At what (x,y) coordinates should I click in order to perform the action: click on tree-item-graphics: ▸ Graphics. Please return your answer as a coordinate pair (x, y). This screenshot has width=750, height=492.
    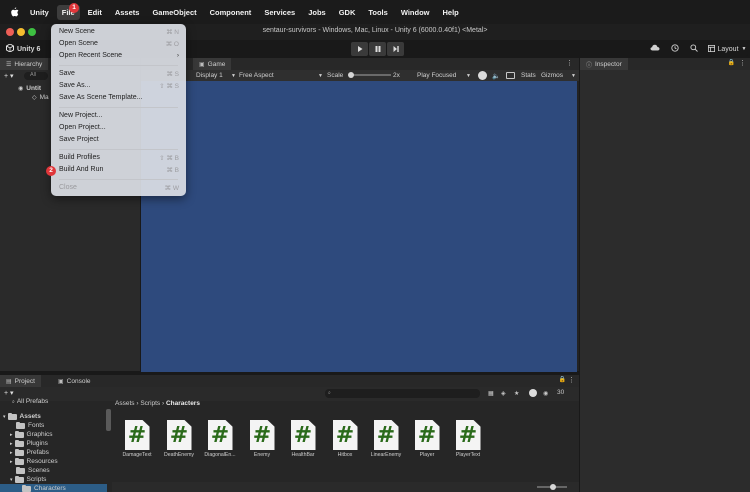
    Looking at the image, I should click on (31, 434).